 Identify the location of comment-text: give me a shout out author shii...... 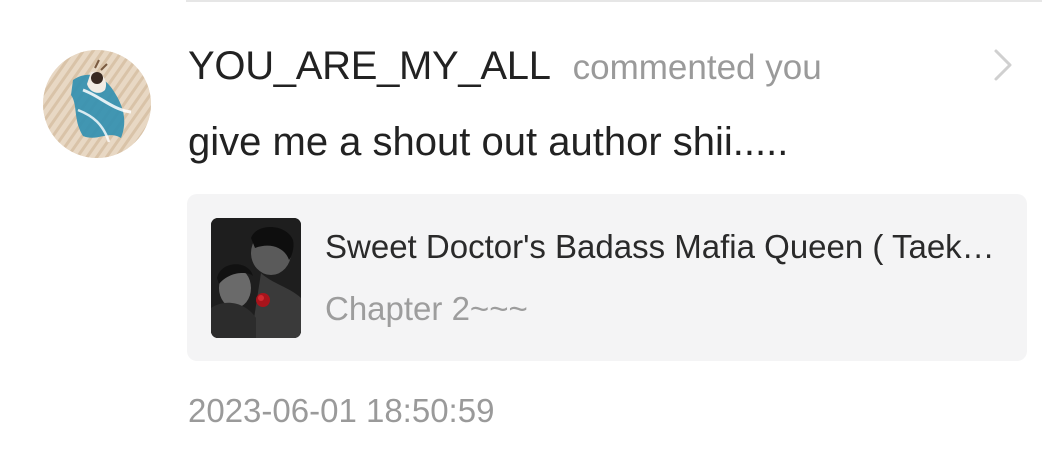
(488, 142).